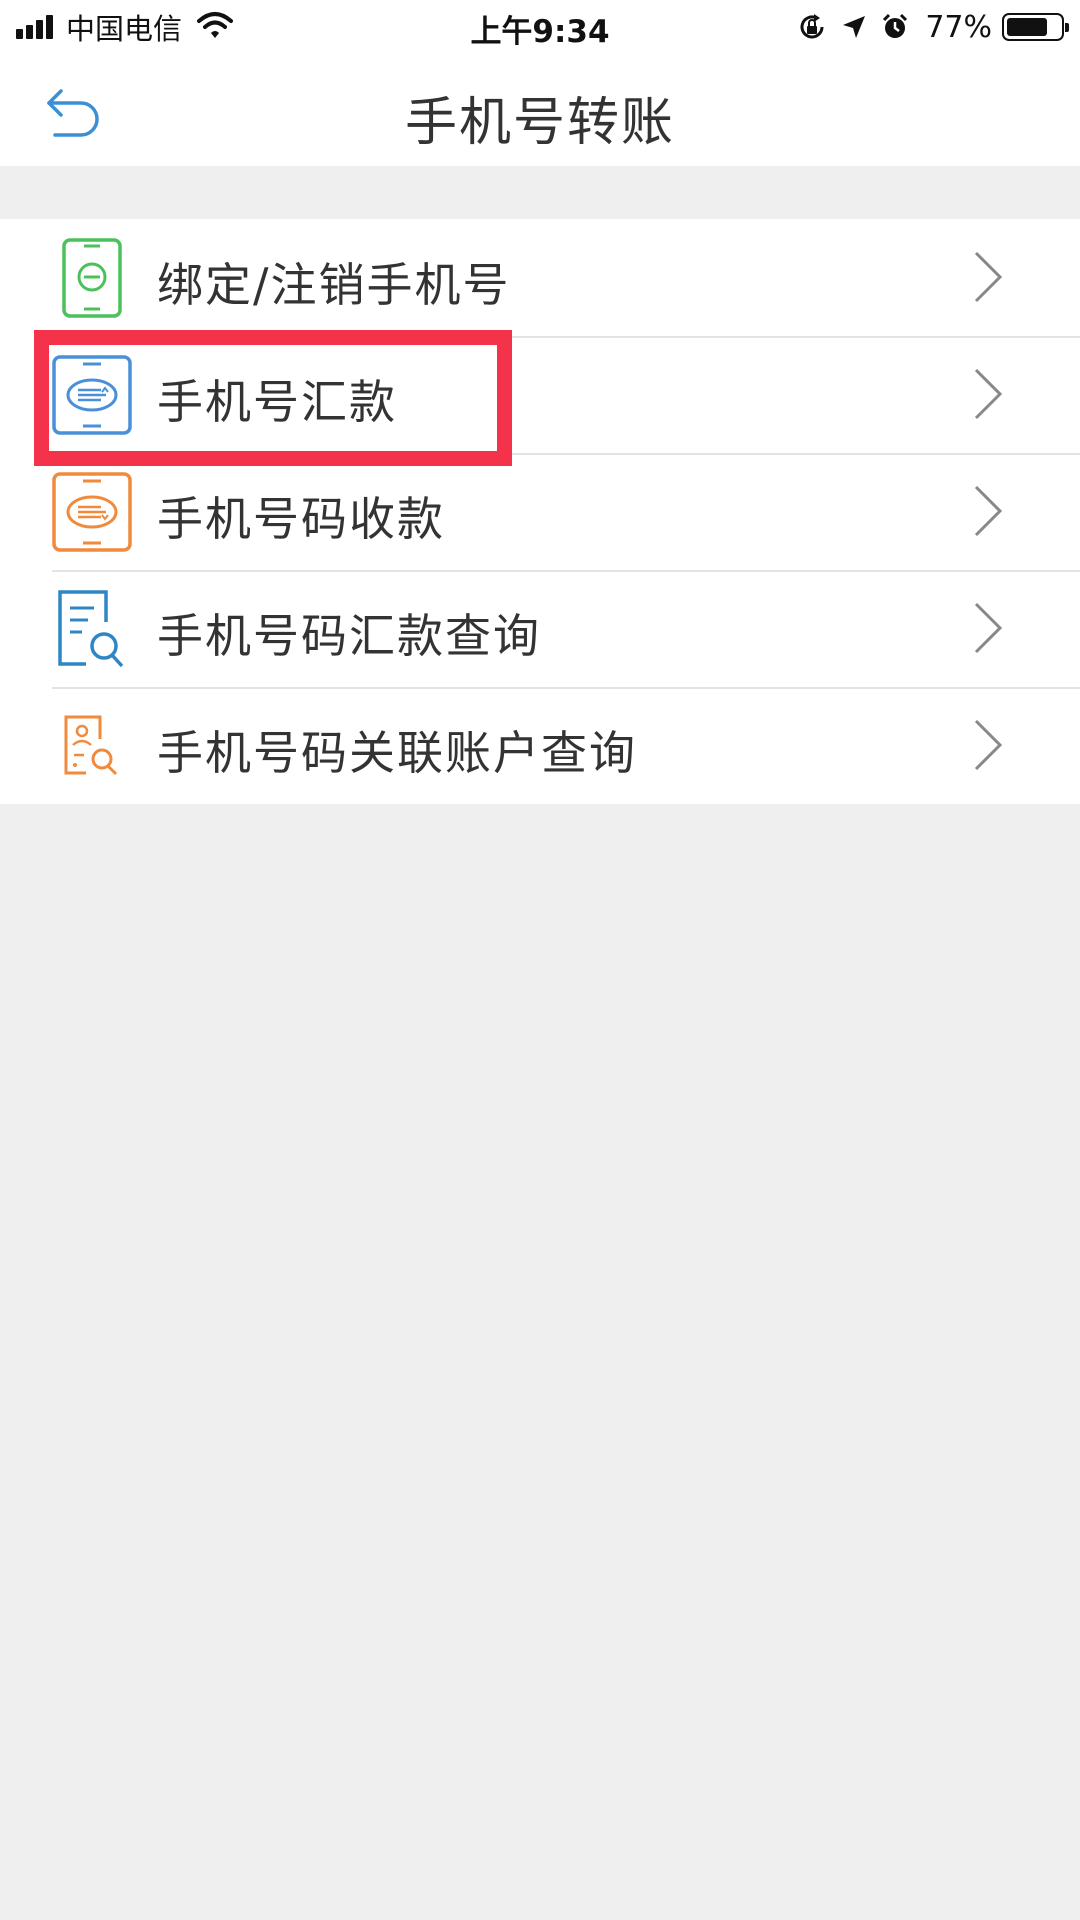  I want to click on battery-fill, so click(1027, 27).